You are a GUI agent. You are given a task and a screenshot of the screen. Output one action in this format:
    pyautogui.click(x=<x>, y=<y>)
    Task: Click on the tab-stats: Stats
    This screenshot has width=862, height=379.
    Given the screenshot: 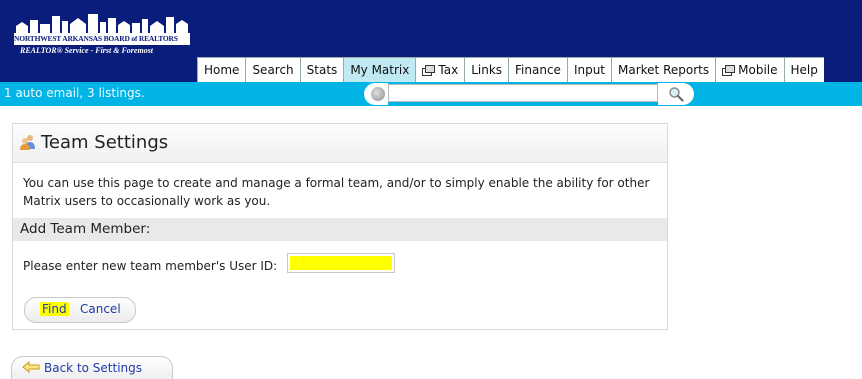 What is the action you would take?
    pyautogui.click(x=321, y=69)
    